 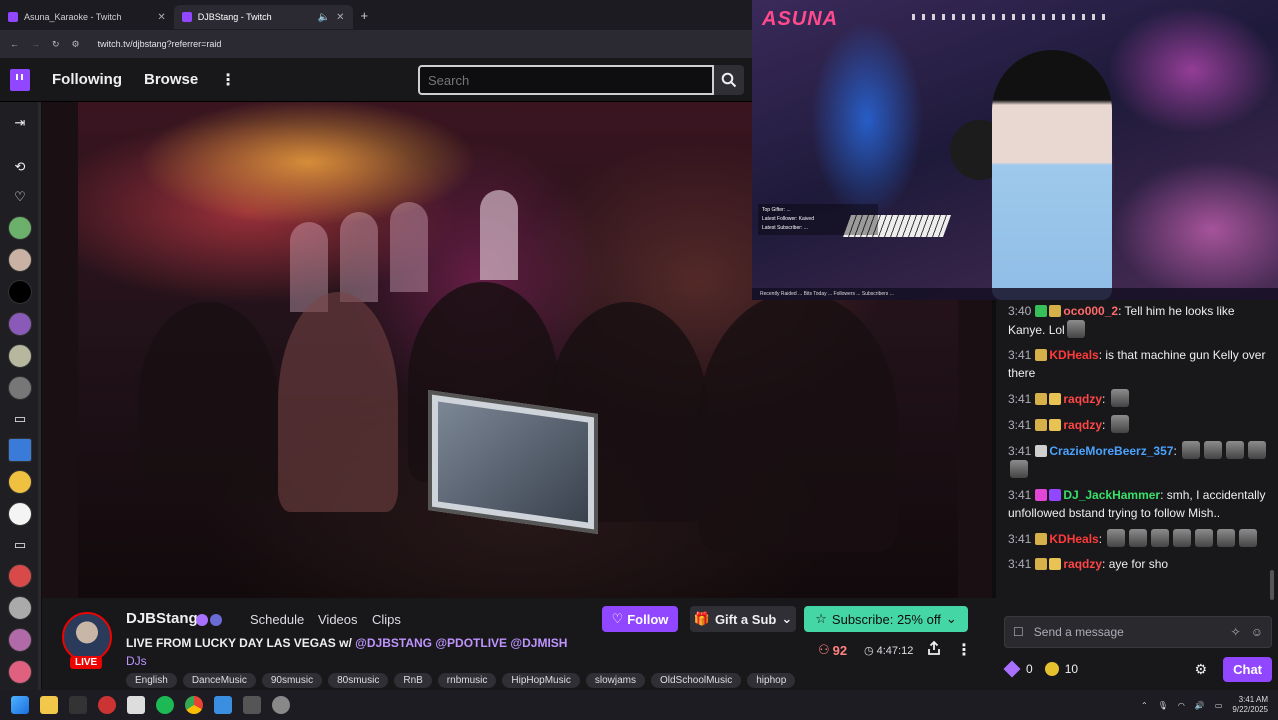 I want to click on followed-heart-icon: ♡, so click(x=20, y=197).